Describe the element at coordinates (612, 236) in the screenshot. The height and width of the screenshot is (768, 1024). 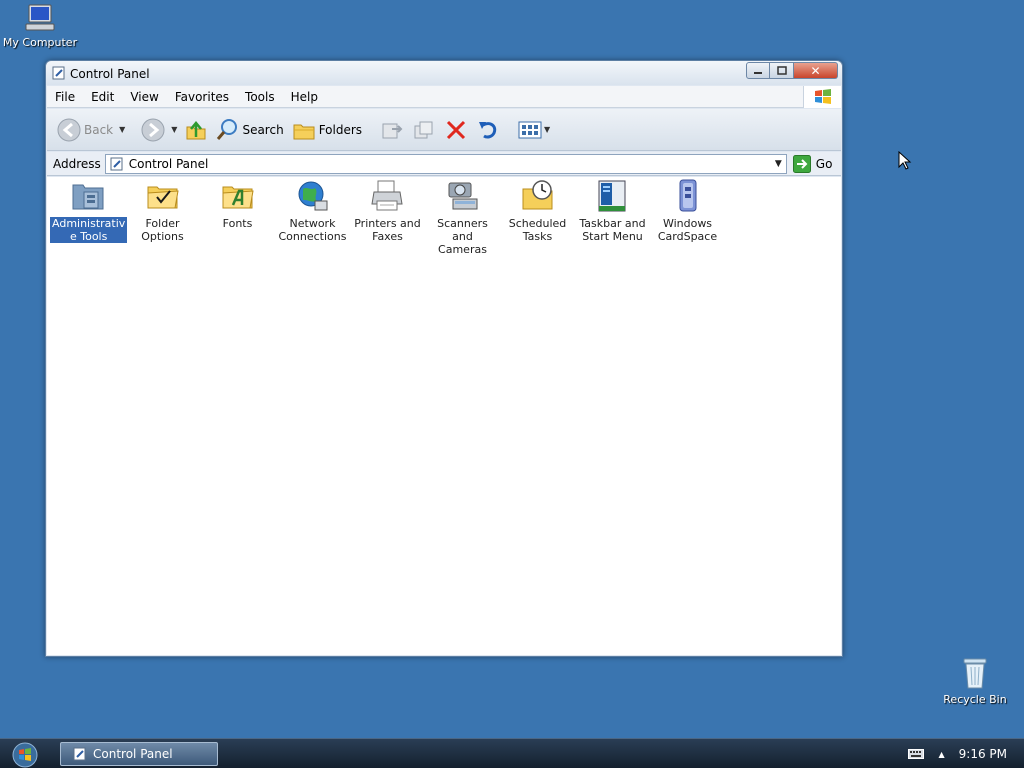
I see `item-label: Start Menu` at that location.